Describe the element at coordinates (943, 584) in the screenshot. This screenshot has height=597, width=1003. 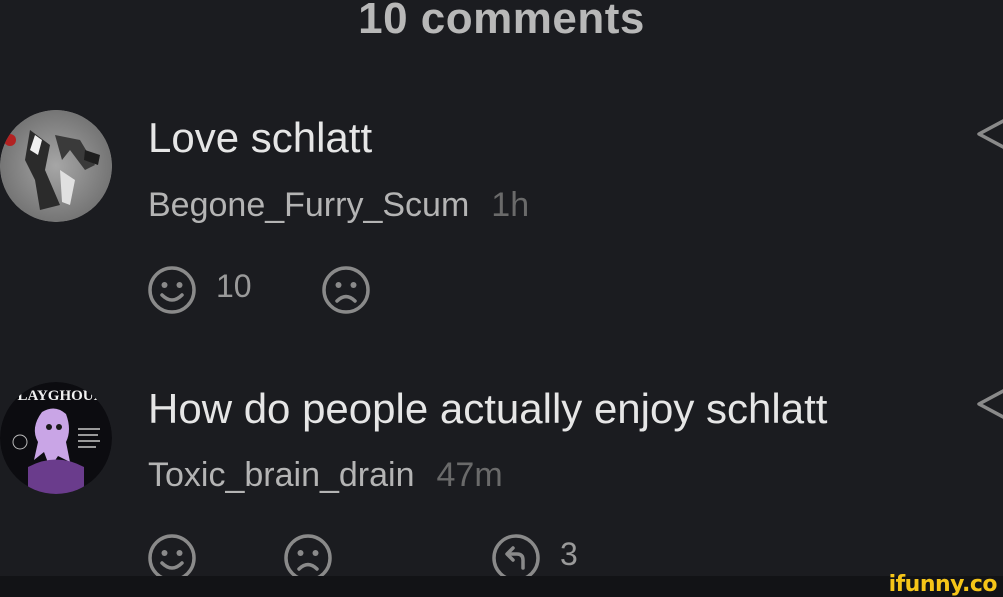
I see `ifunny-watermark: ifunny.co` at that location.